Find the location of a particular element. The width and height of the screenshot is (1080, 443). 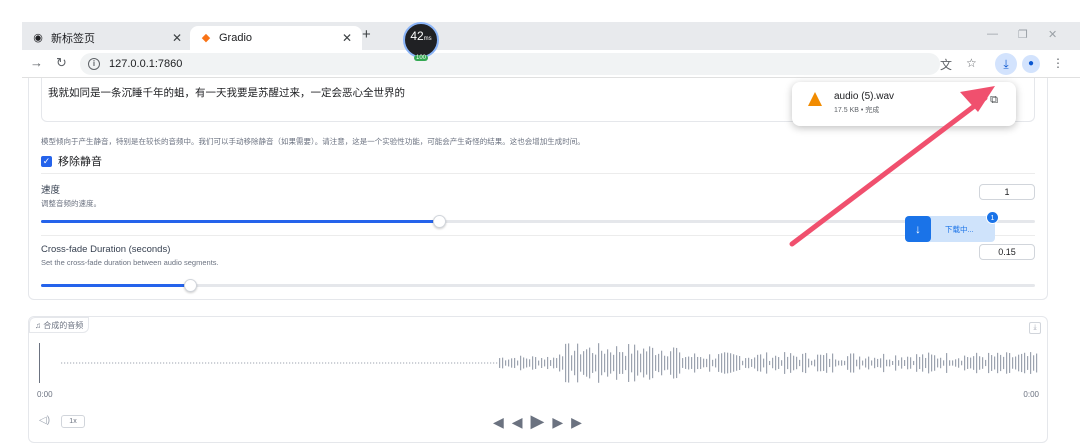

new-tab-button: + is located at coordinates (366, 34).